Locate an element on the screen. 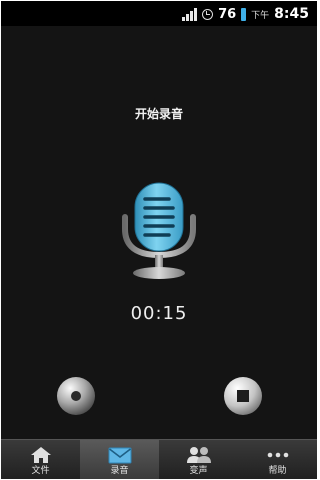 The height and width of the screenshot is (480, 320). tab-voice-change: 变声 is located at coordinates (198, 459).